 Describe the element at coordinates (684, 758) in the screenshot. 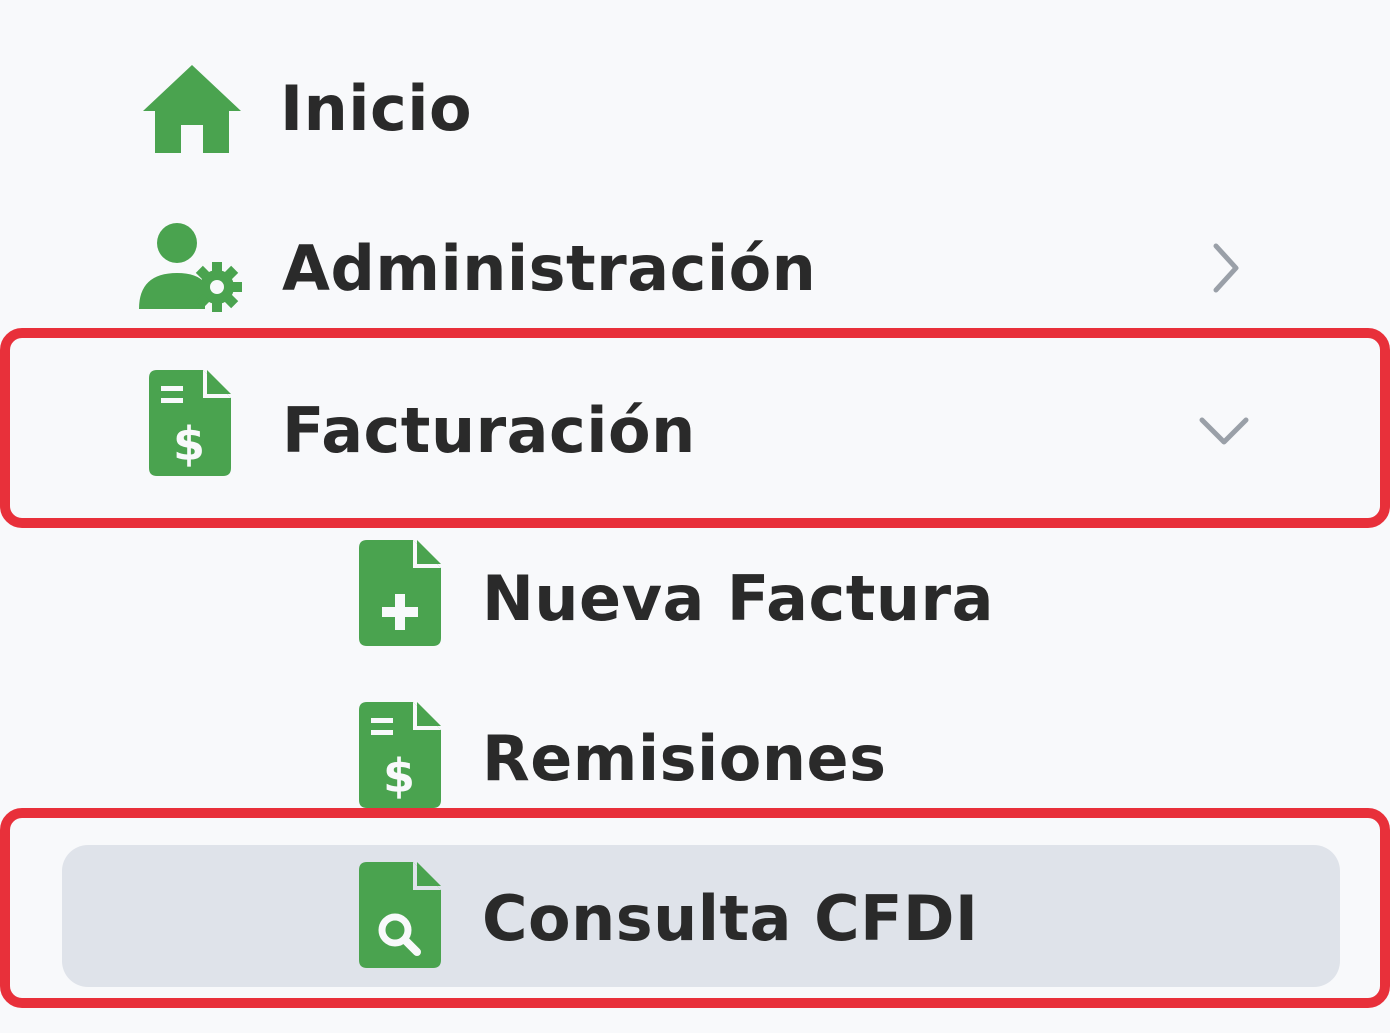

I see `sidebar-item-label: Remisiones` at that location.